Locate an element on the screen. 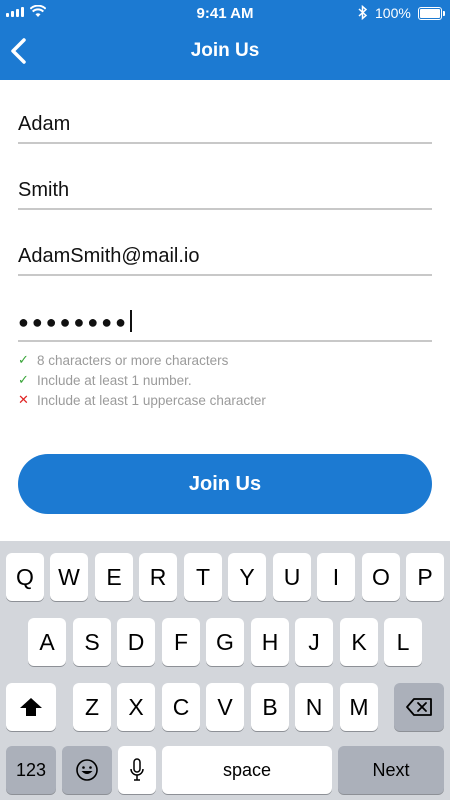 The width and height of the screenshot is (450, 800). backspace-icon is located at coordinates (419, 707).